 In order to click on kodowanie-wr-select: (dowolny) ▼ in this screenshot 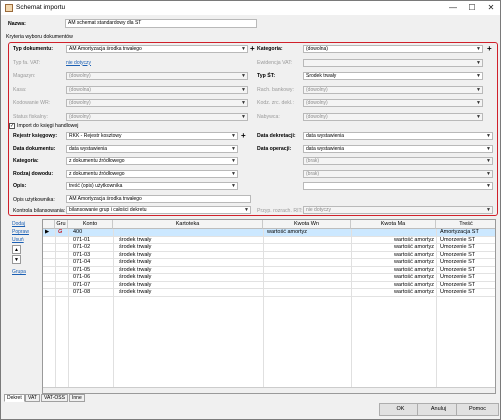, I will do `click(157, 103)`.